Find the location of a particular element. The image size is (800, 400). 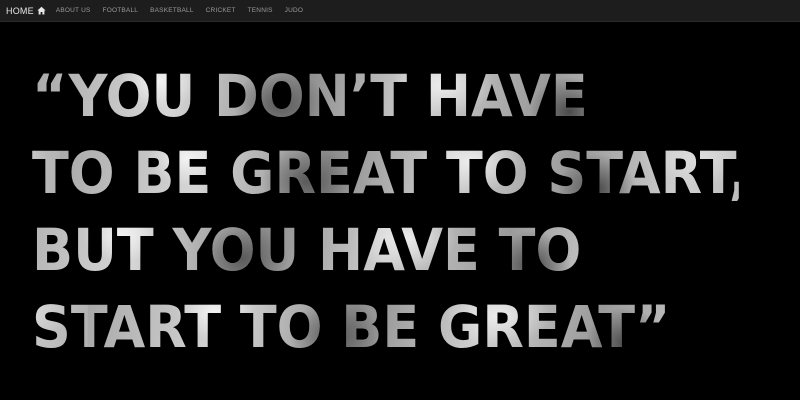

nav-item-about-us: ABOUT US is located at coordinates (73, 10).